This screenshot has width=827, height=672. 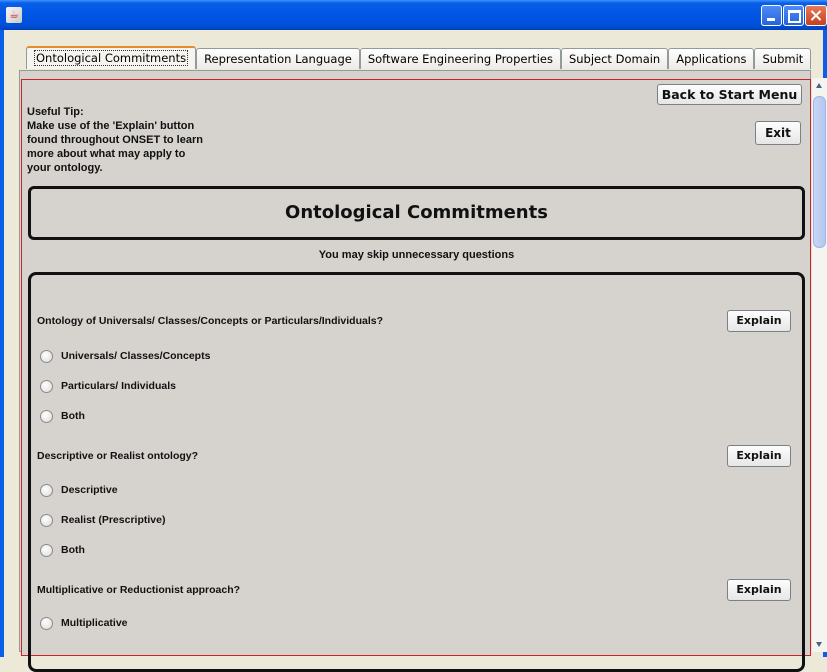 What do you see at coordinates (55, 112) in the screenshot?
I see `tip-heading: Useful Tip:` at bounding box center [55, 112].